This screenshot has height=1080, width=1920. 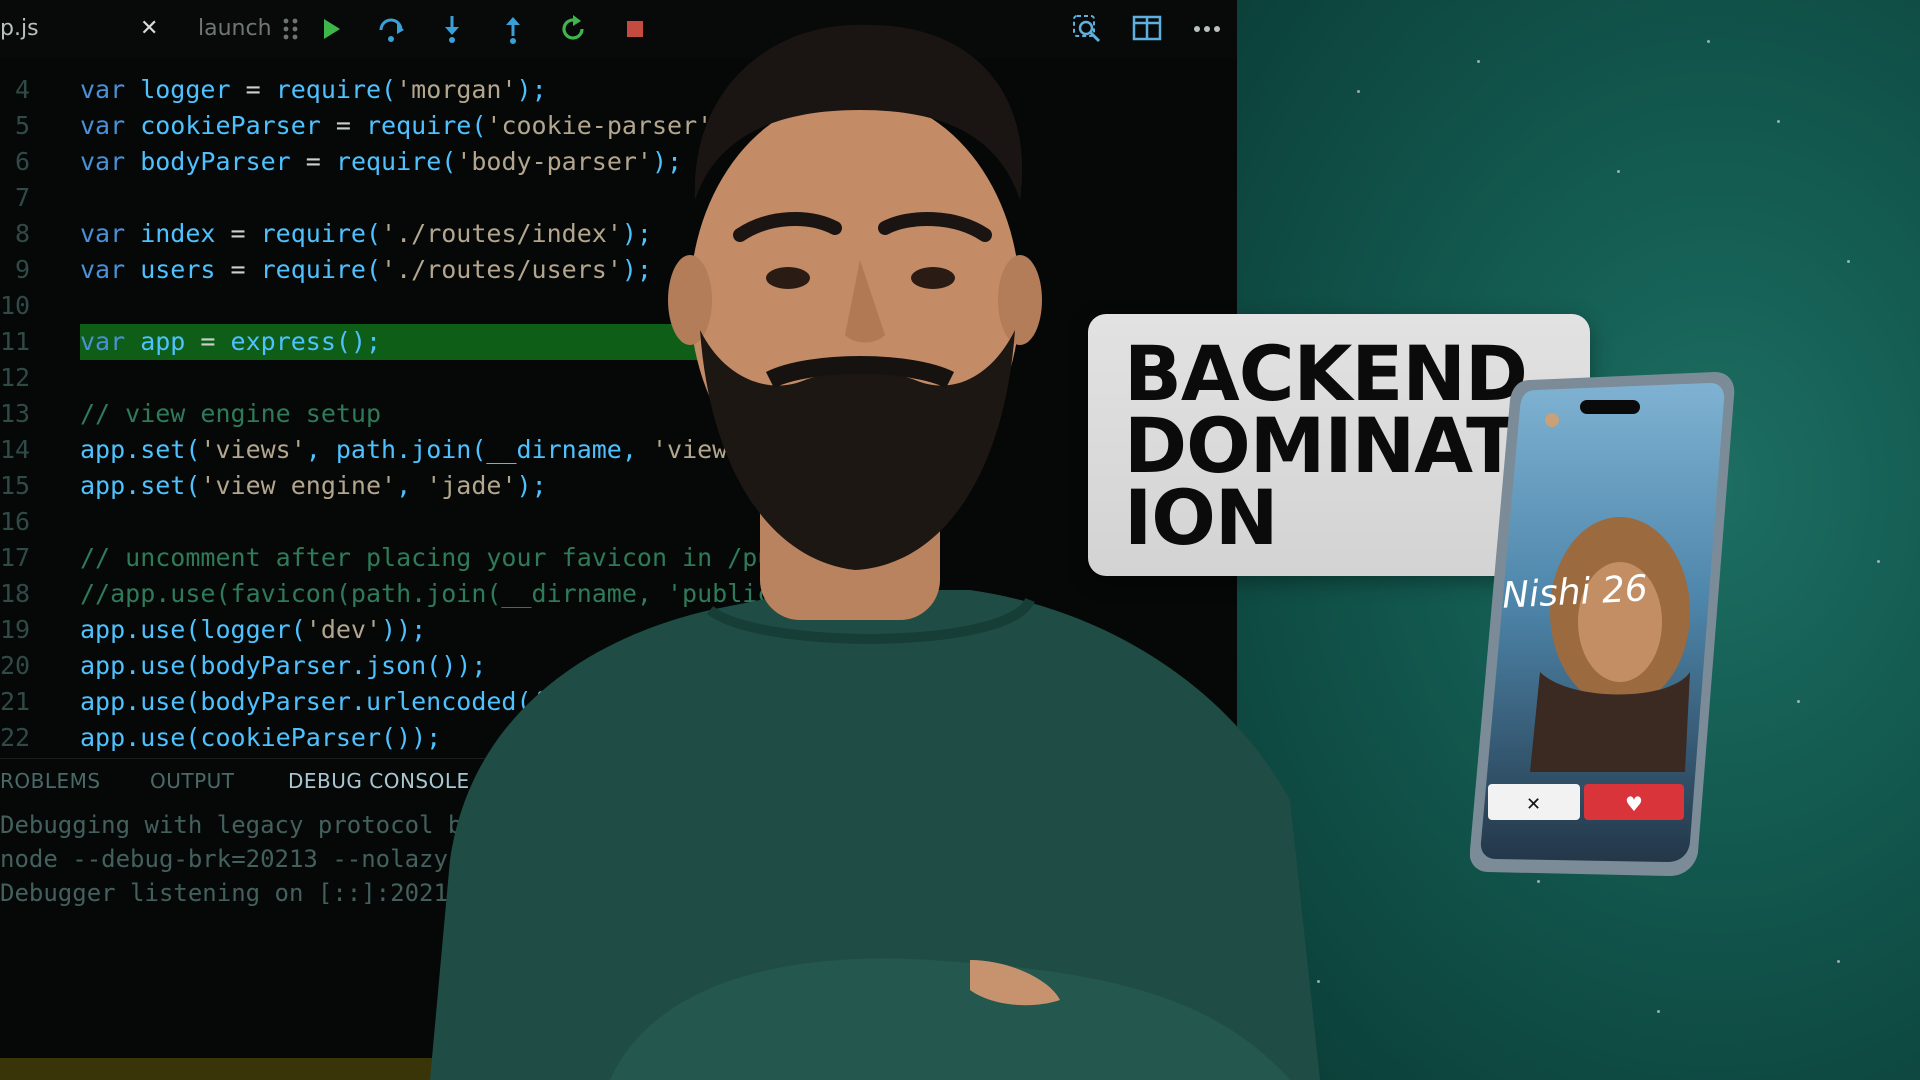 What do you see at coordinates (22, 125) in the screenshot?
I see `line-number: 5` at bounding box center [22, 125].